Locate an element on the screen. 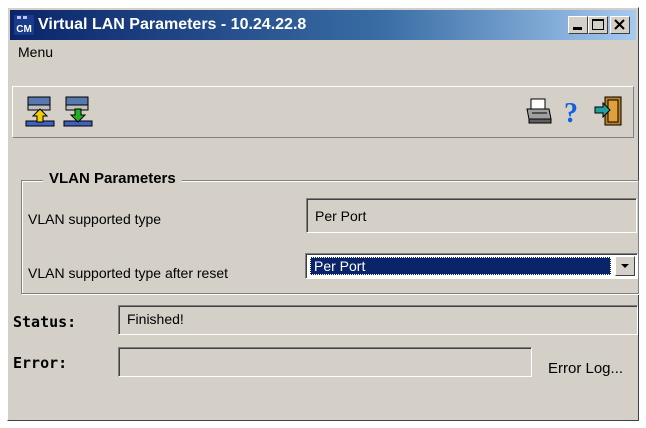 Image resolution: width=646 pixels, height=428 pixels. status-field: Finished! is located at coordinates (378, 320).